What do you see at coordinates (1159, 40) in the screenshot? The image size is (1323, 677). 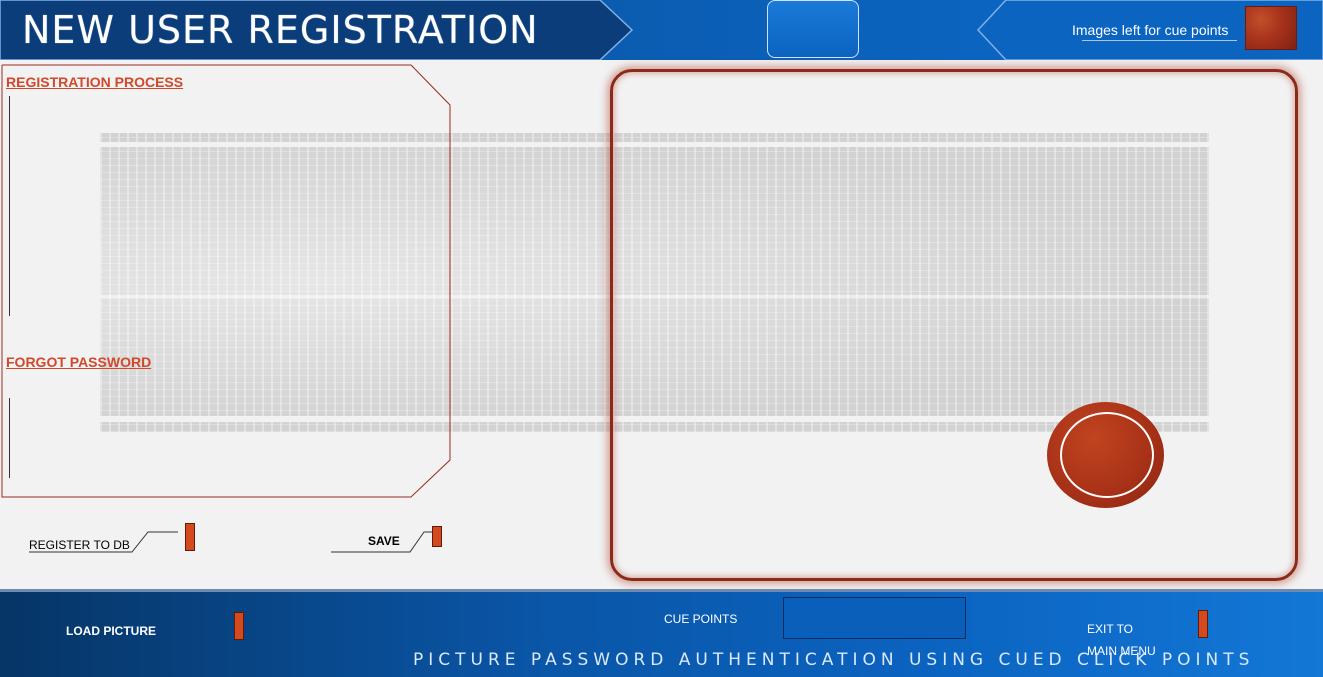 I see `images-left-underline` at bounding box center [1159, 40].